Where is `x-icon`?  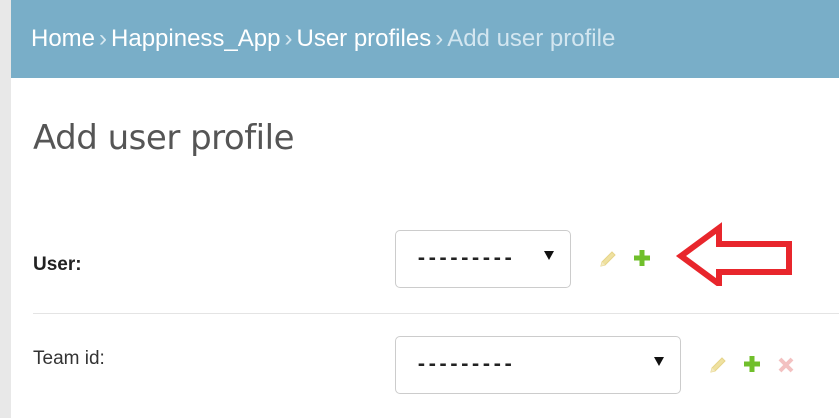
x-icon is located at coordinates (786, 365).